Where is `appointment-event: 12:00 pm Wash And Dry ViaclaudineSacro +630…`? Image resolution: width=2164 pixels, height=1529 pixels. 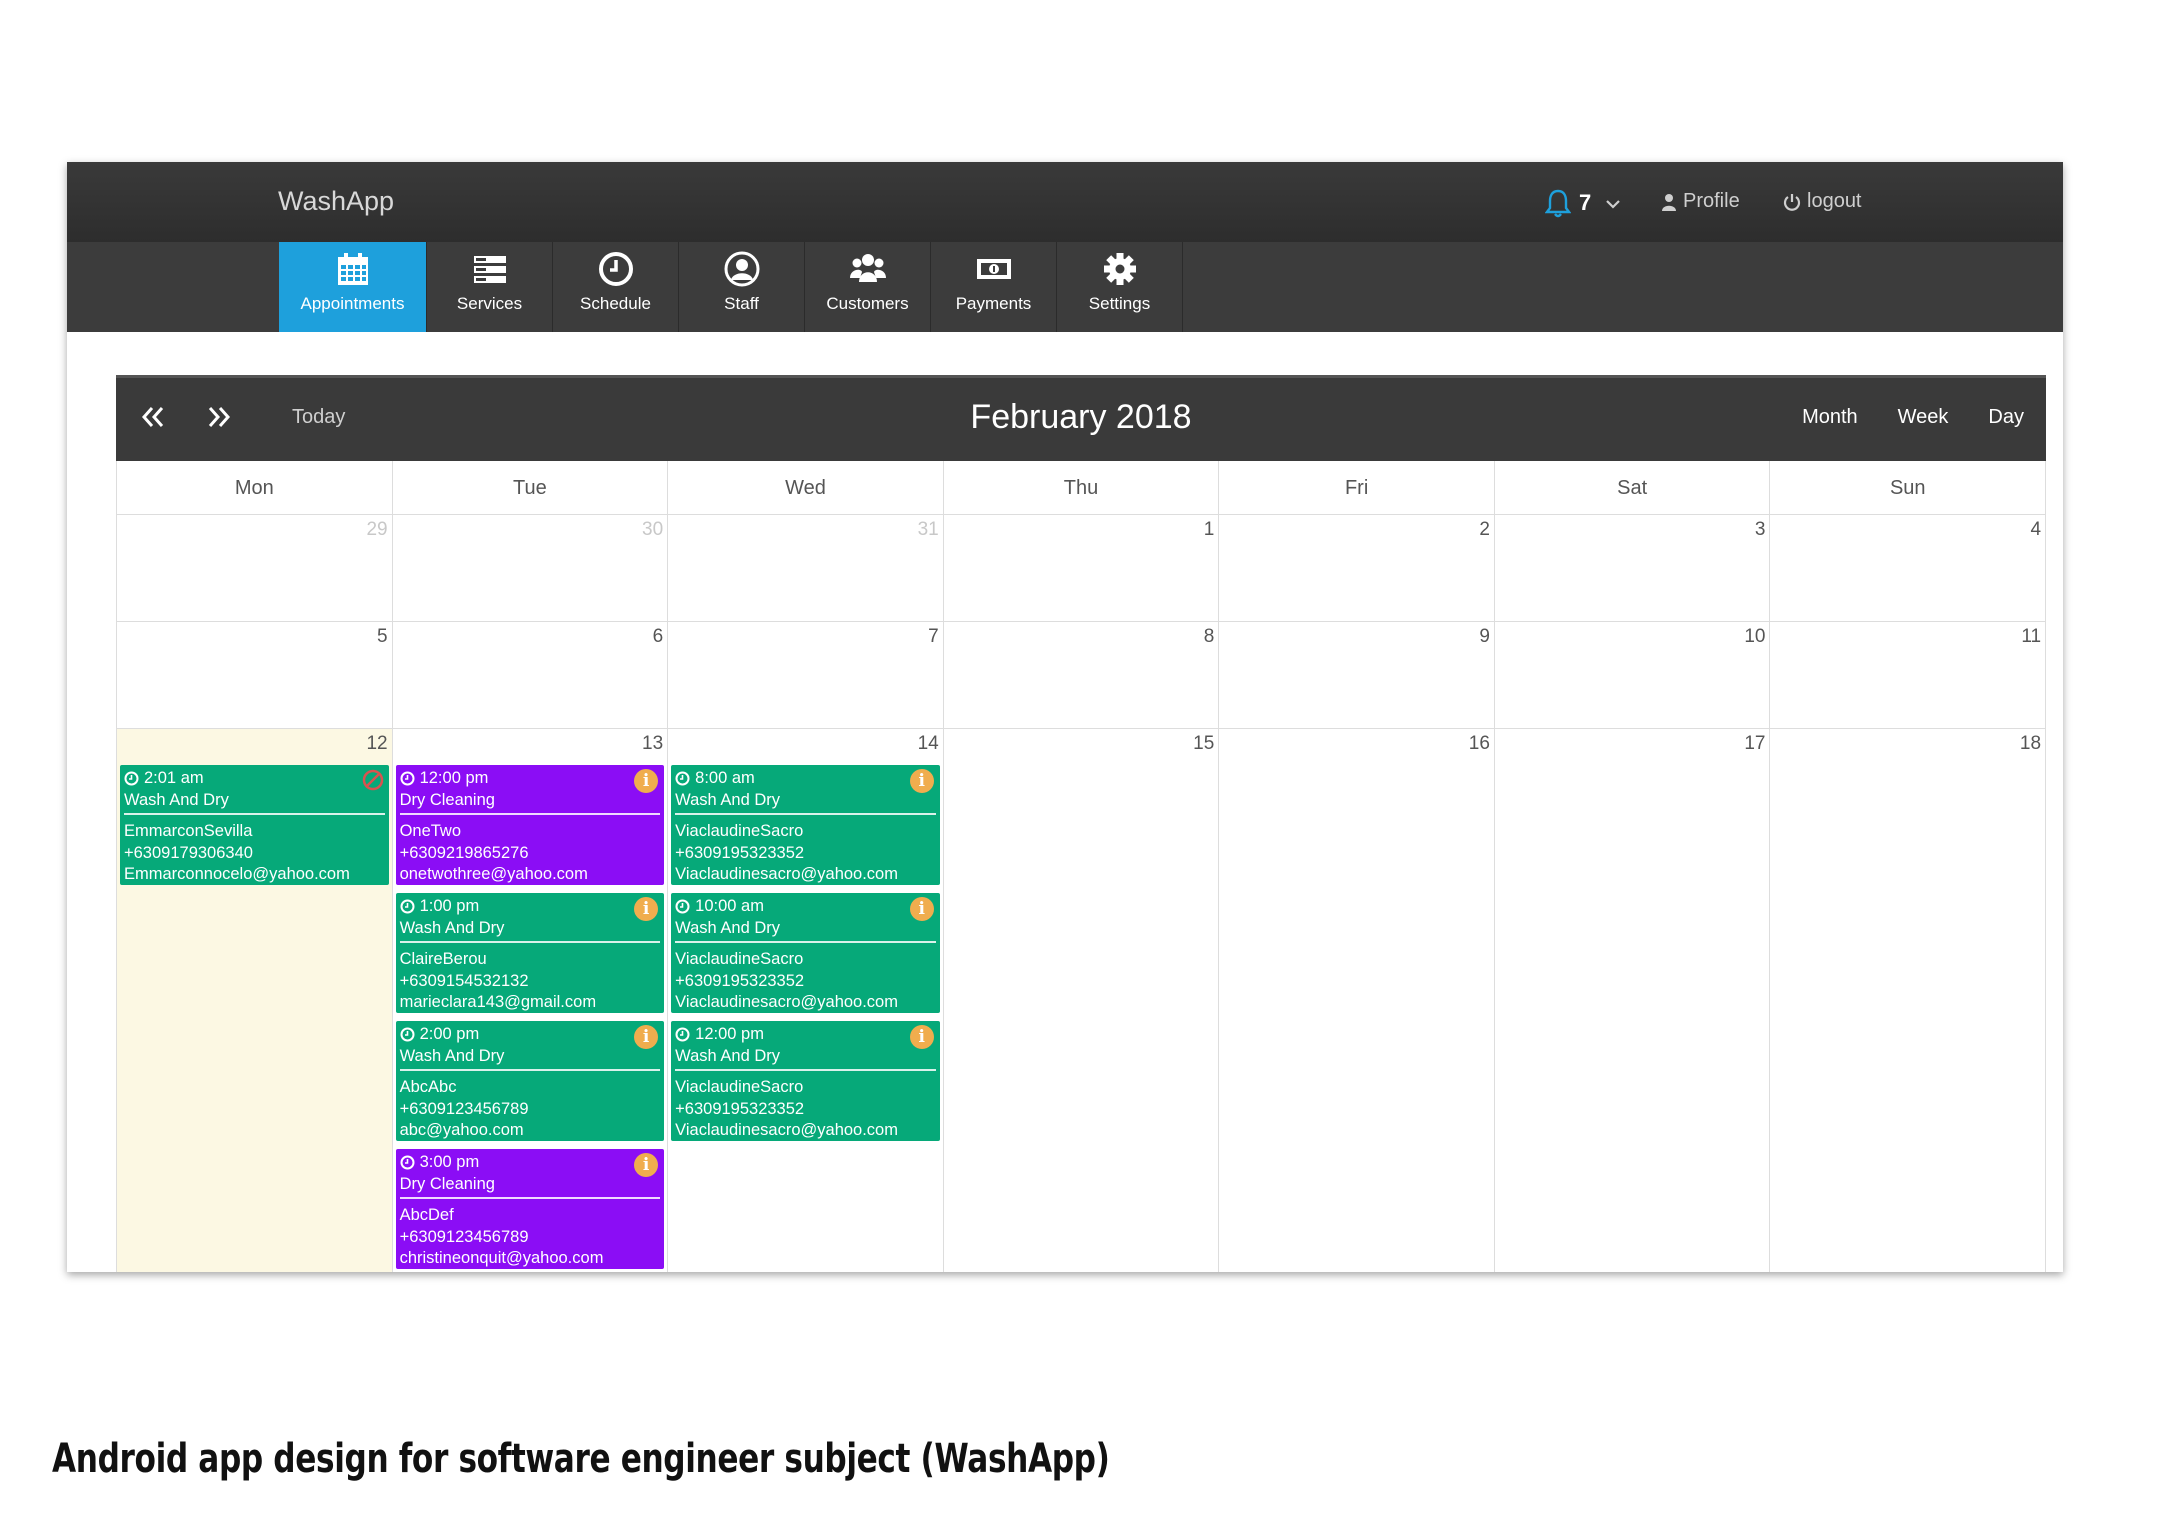 appointment-event: 12:00 pm Wash And Dry ViaclaudineSacro +630… is located at coordinates (805, 1081).